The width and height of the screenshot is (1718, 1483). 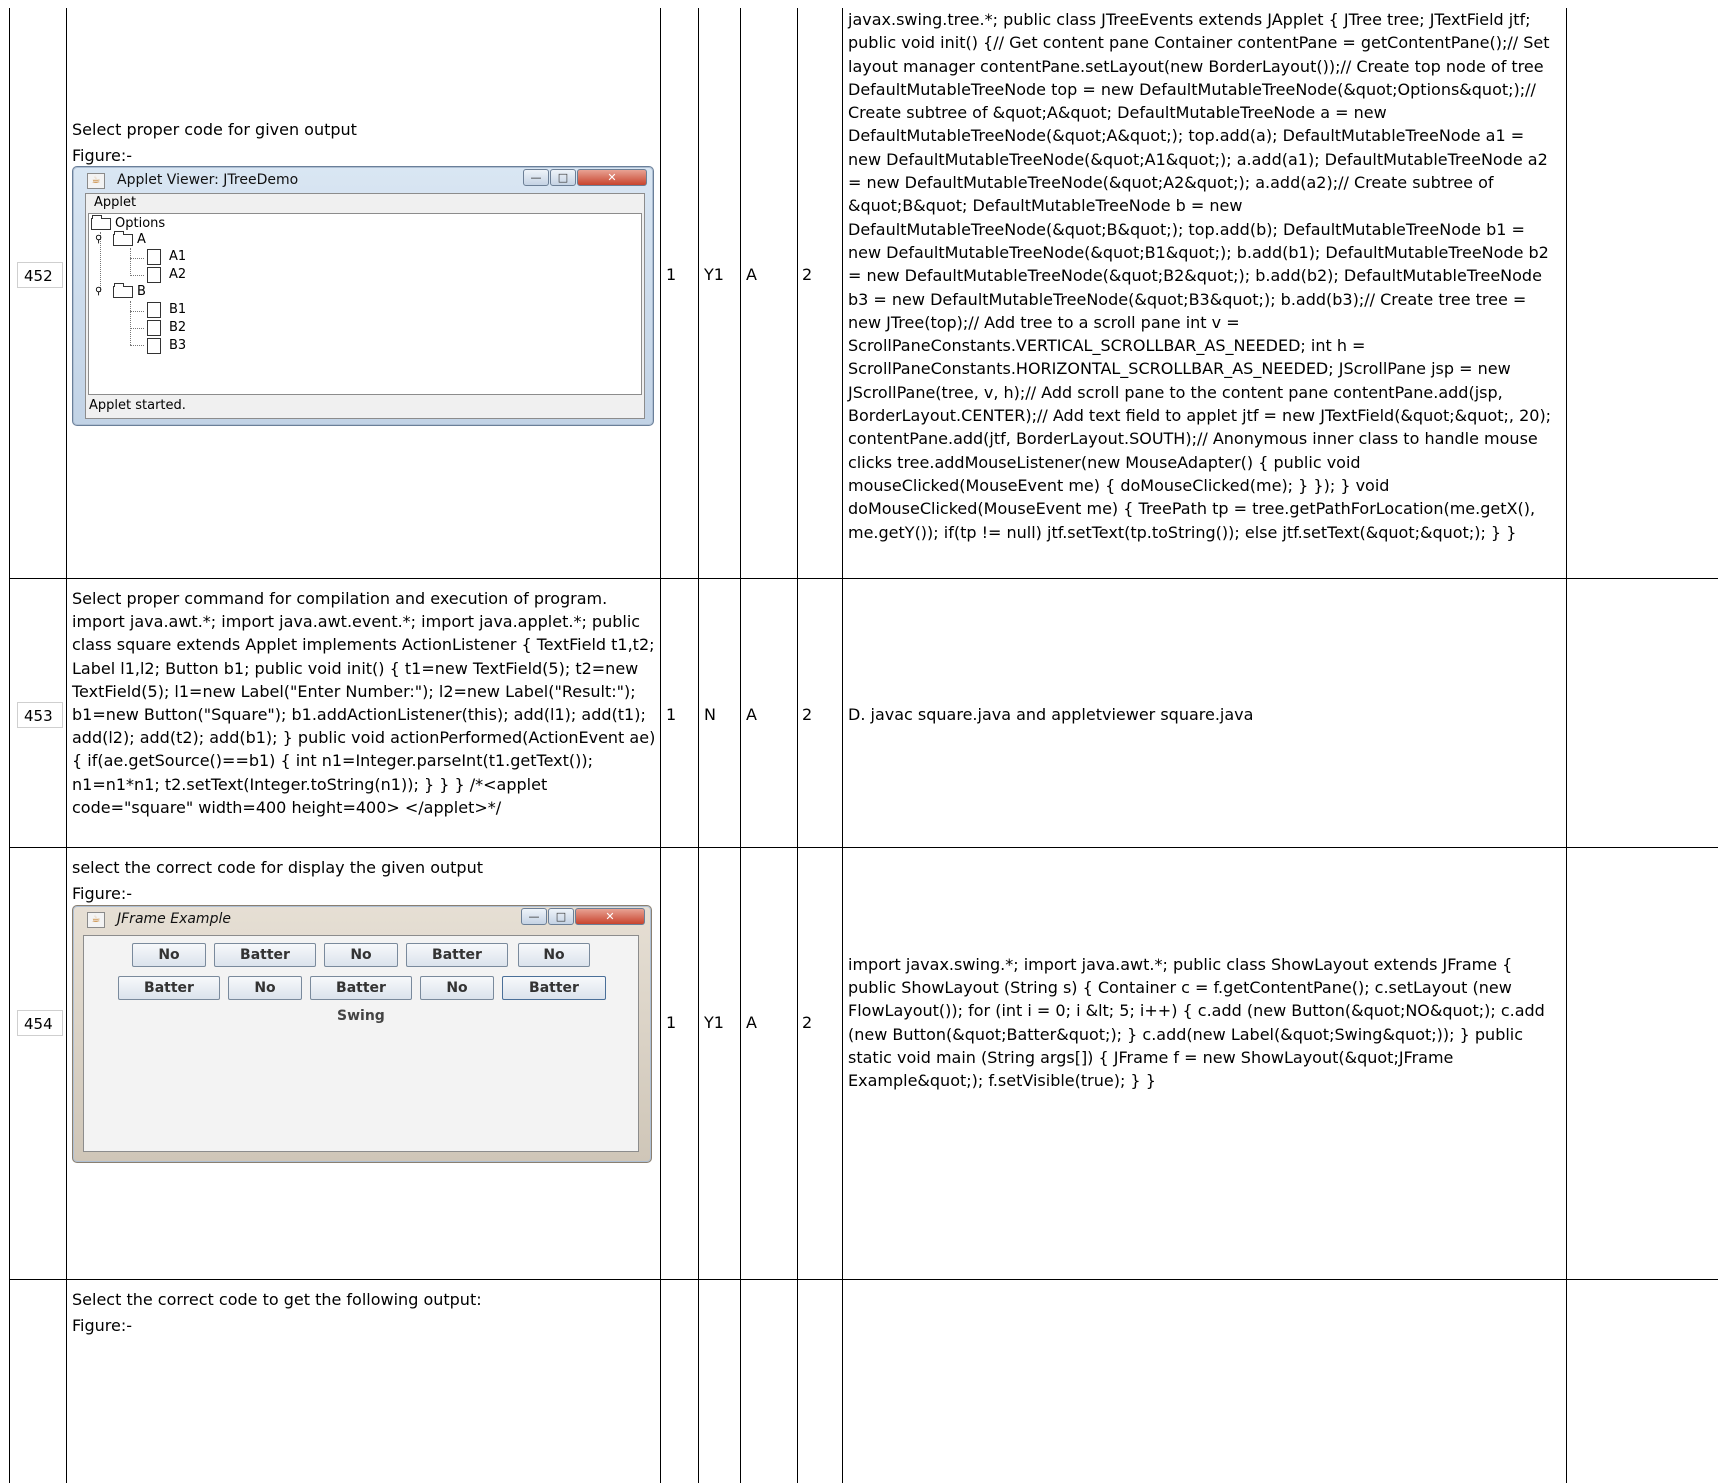 I want to click on question-number: 454, so click(x=40, y=1023).